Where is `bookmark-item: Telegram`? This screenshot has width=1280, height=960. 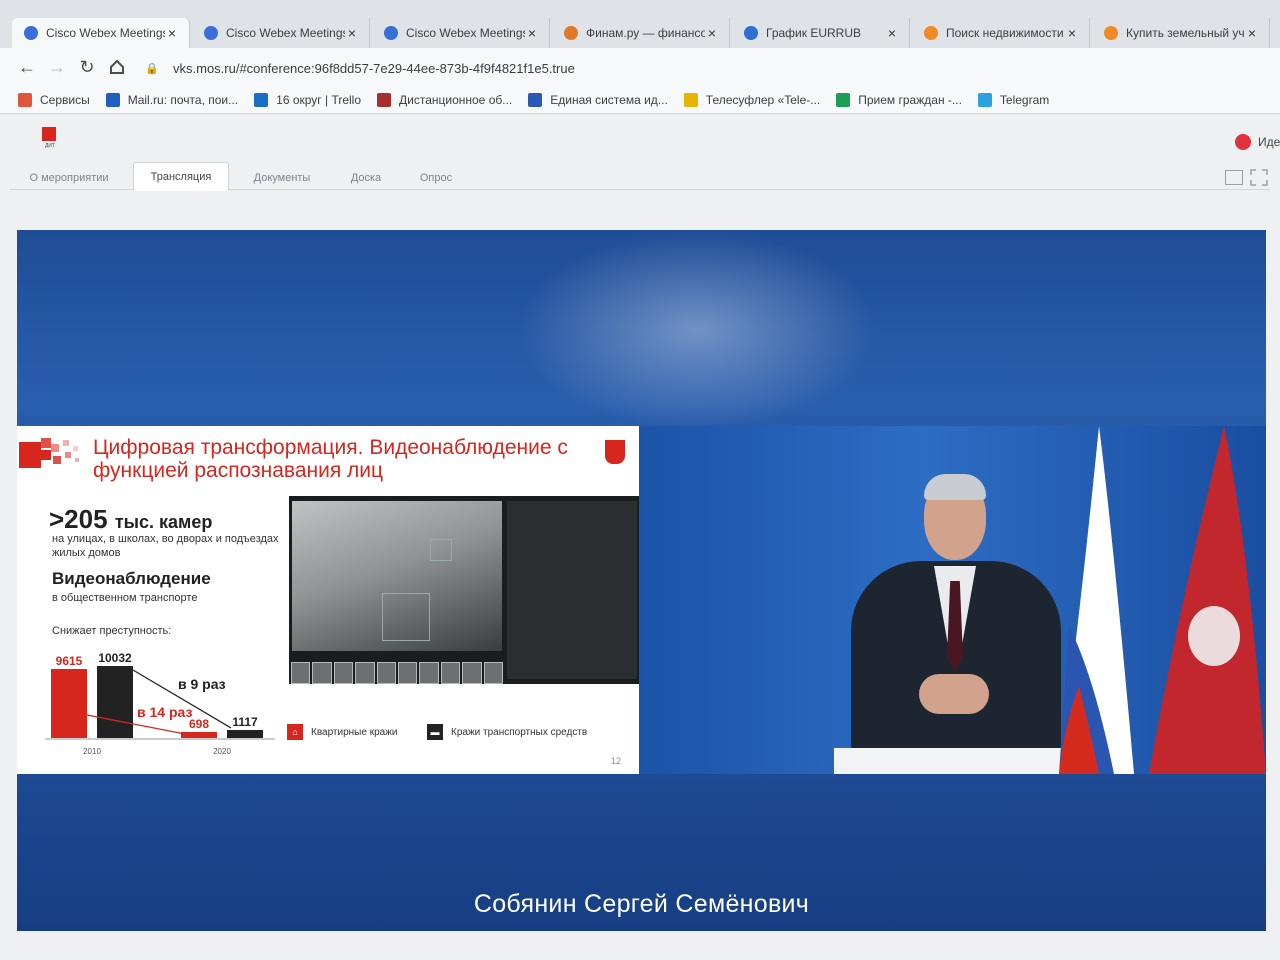 bookmark-item: Telegram is located at coordinates (1013, 99).